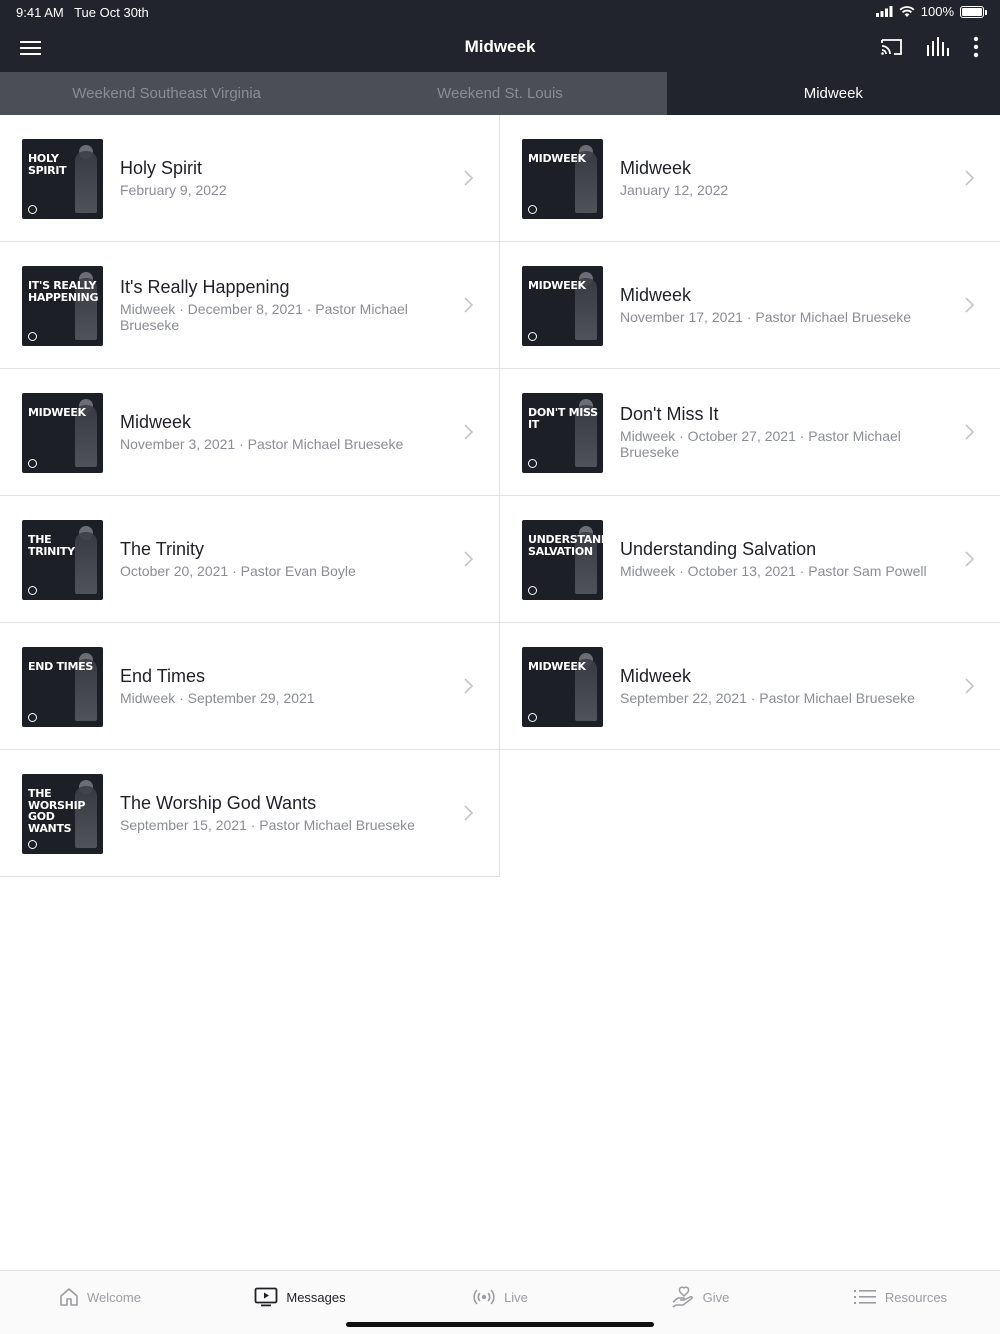 This screenshot has width=1000, height=1334. What do you see at coordinates (279, 178) in the screenshot?
I see `message-text: Holy Spirit February 9, 2022` at bounding box center [279, 178].